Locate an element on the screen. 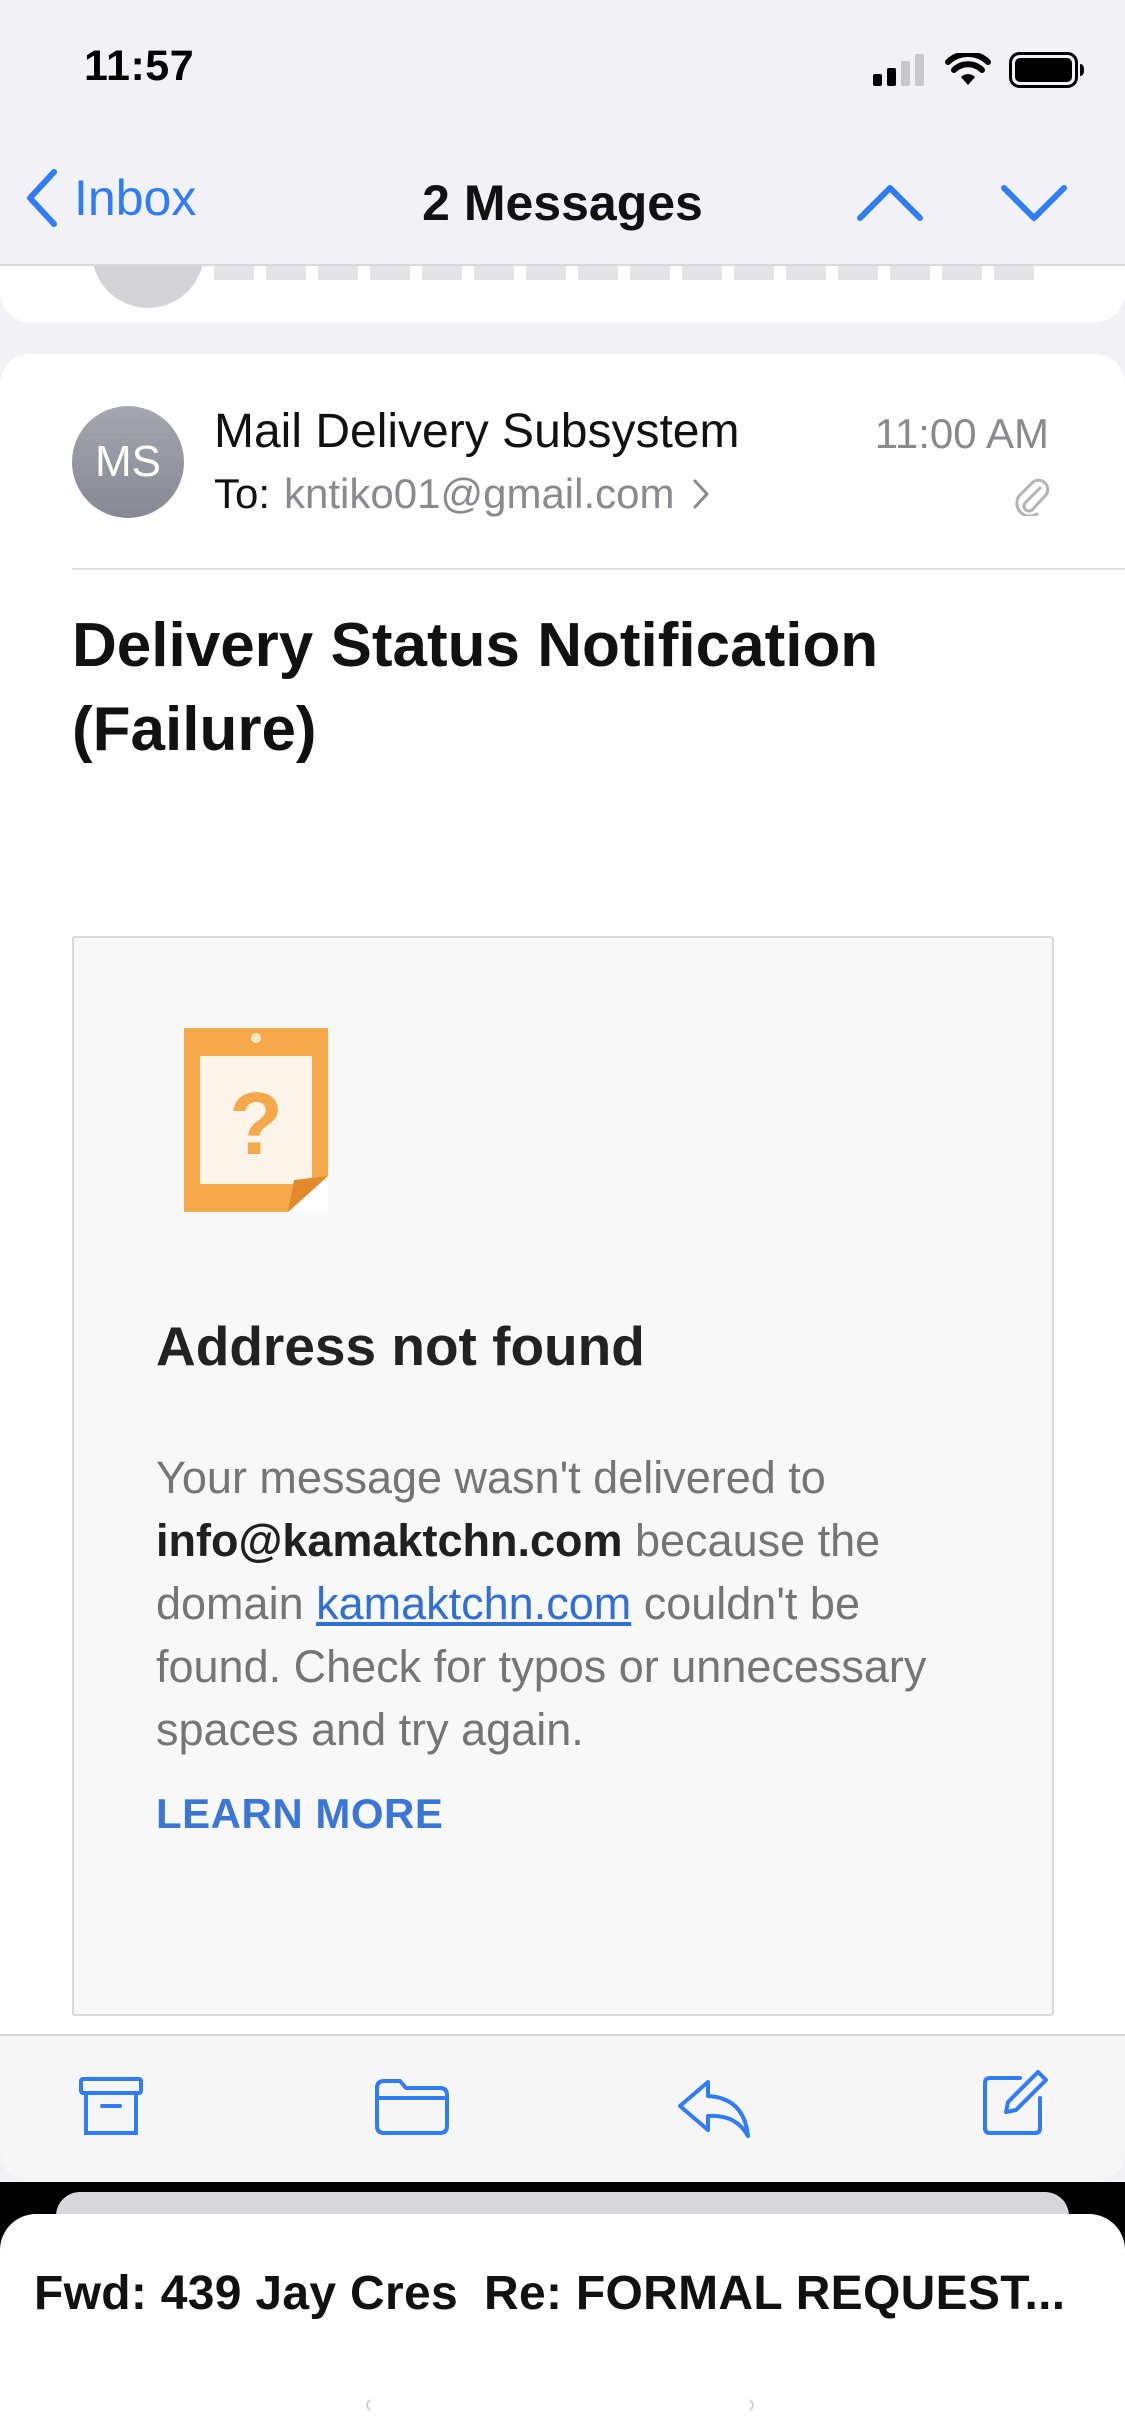 This screenshot has width=1125, height=2436. bottom-toolbar is located at coordinates (562, 2108).